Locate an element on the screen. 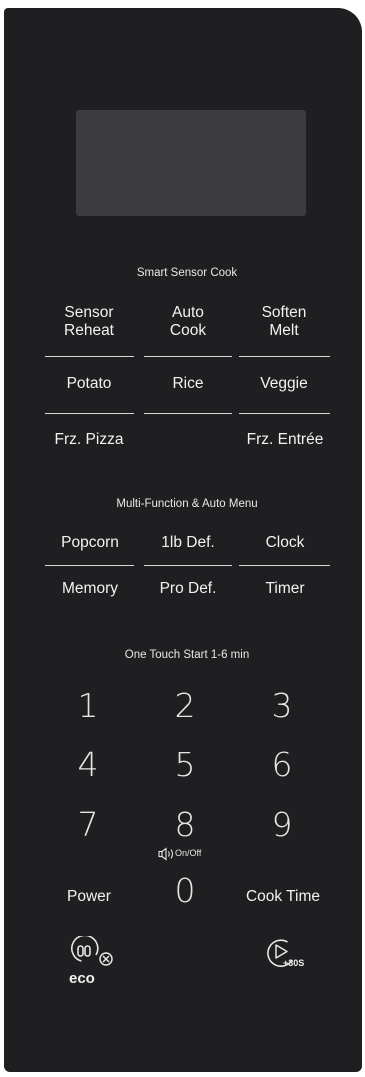  section-title-multi-function: Multi-Function & Auto Menu is located at coordinates (187, 504).